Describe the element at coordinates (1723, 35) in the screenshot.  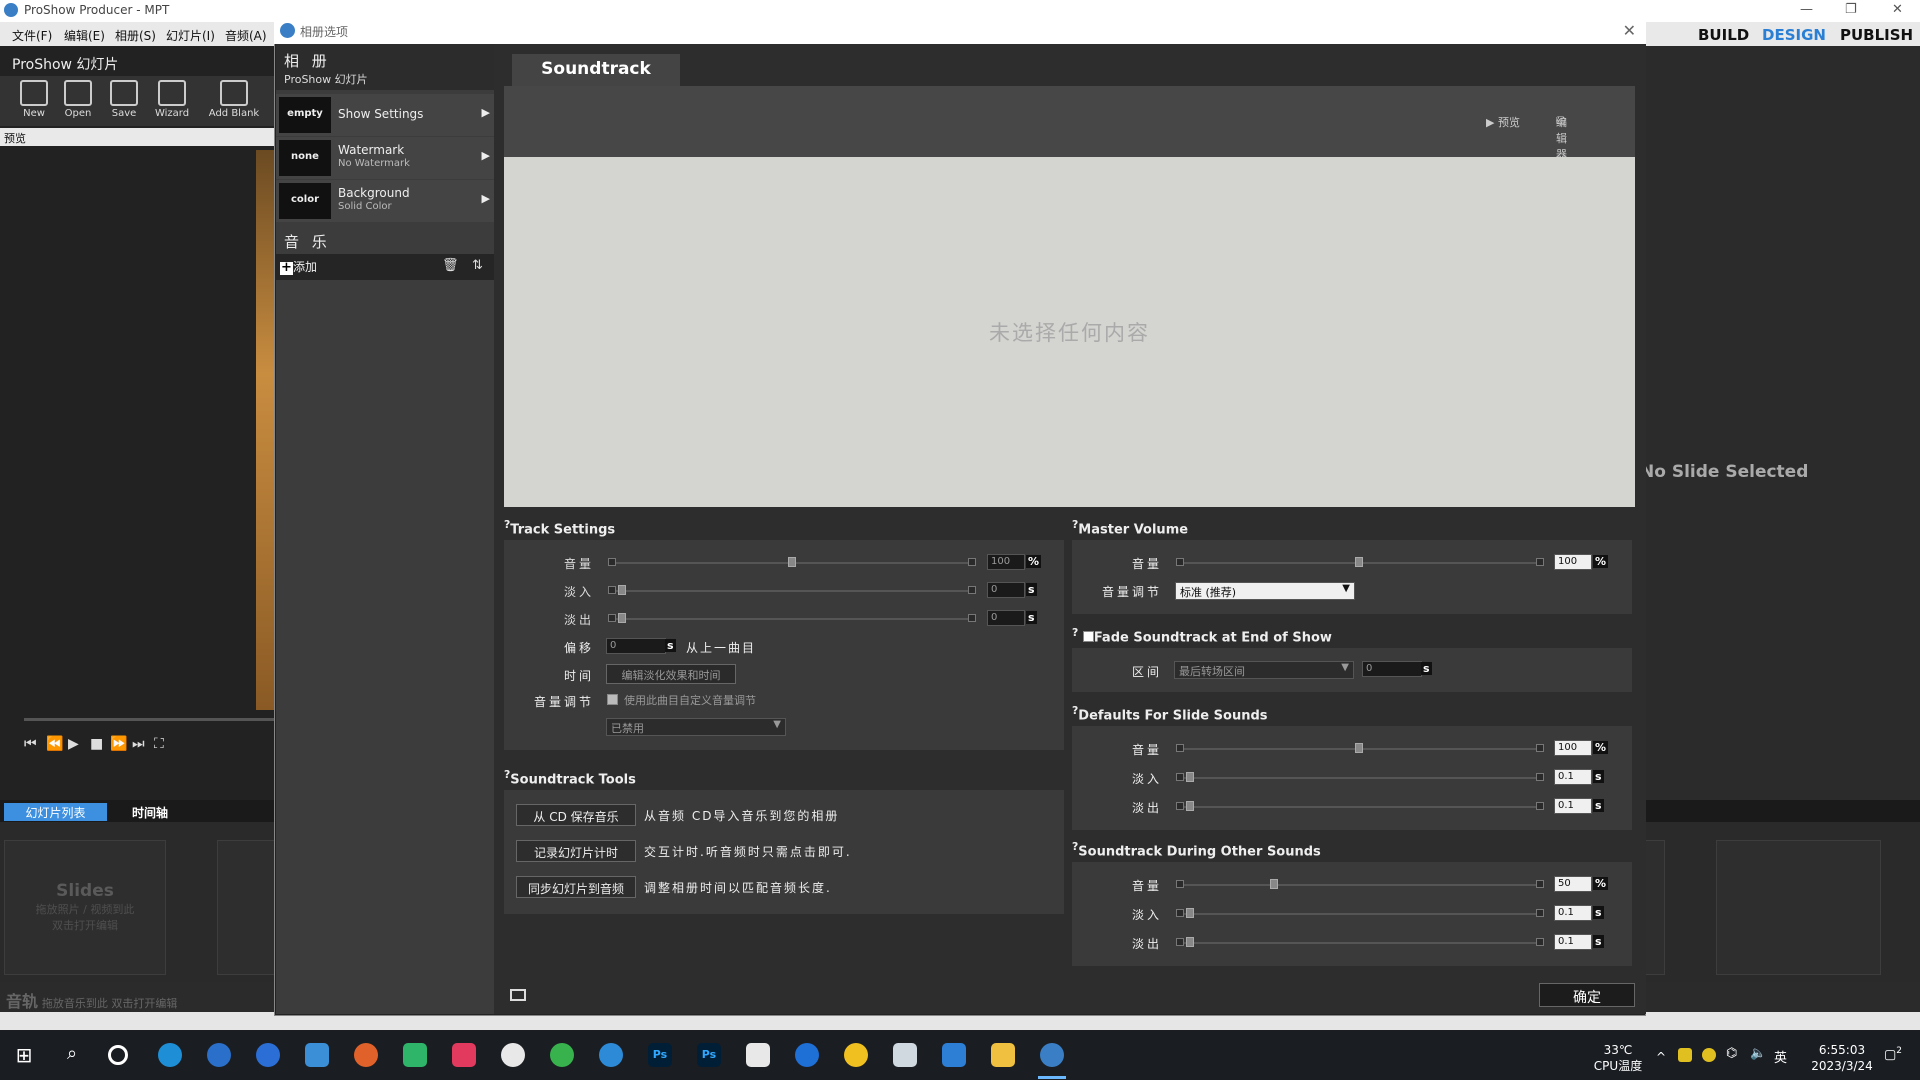
I see `nav-build: BUILD` at that location.